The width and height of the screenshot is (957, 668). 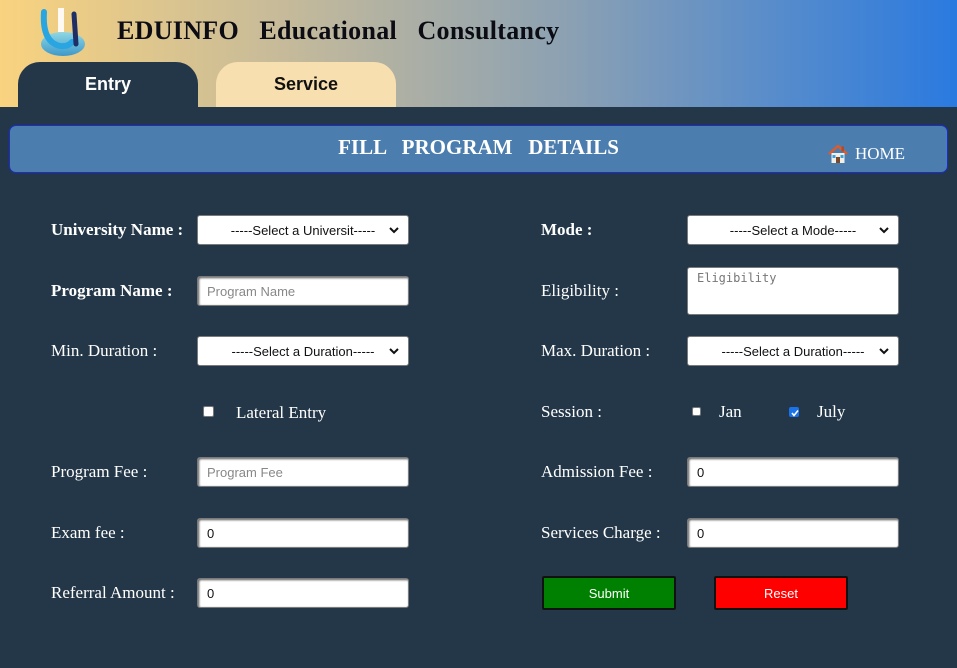 I want to click on exam-fee-label: Exam fee :, so click(x=88, y=532).